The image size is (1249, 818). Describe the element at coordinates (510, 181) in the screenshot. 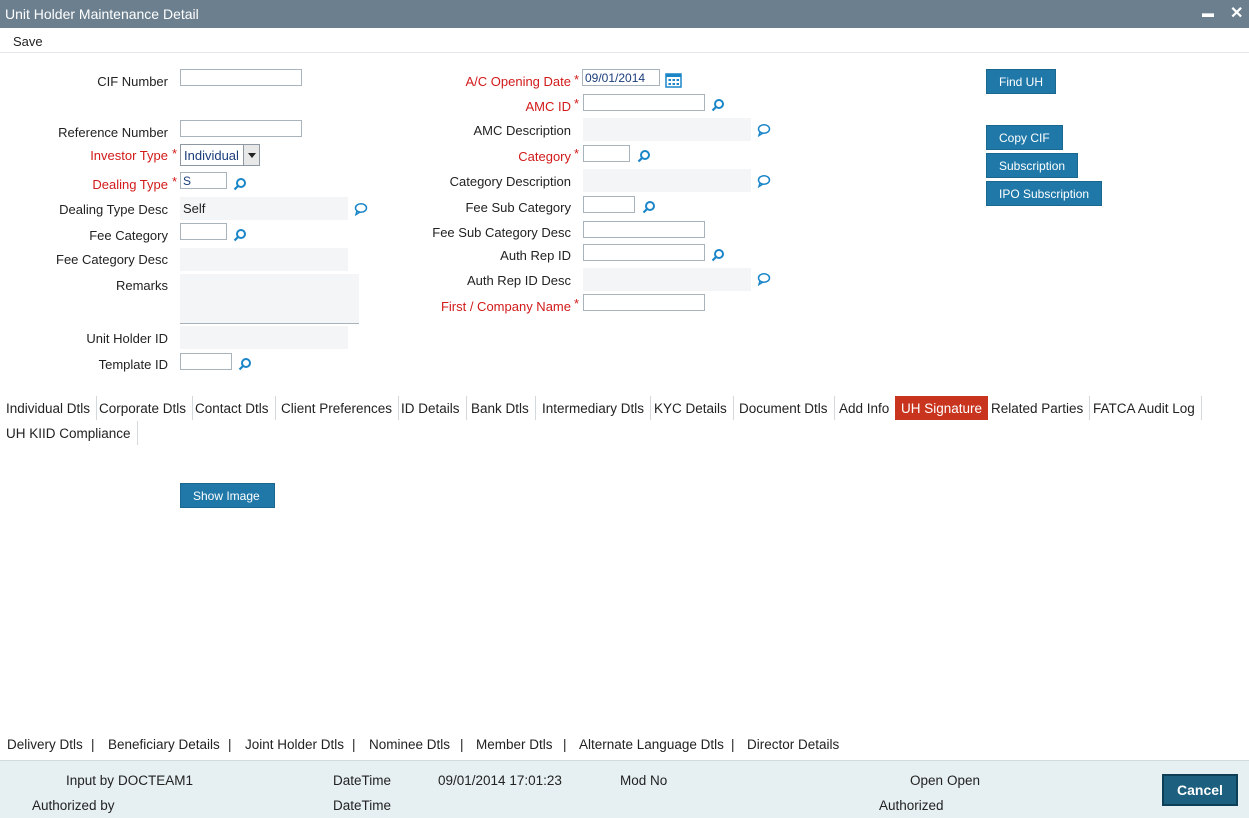

I see `category-description-label: Category Description` at that location.